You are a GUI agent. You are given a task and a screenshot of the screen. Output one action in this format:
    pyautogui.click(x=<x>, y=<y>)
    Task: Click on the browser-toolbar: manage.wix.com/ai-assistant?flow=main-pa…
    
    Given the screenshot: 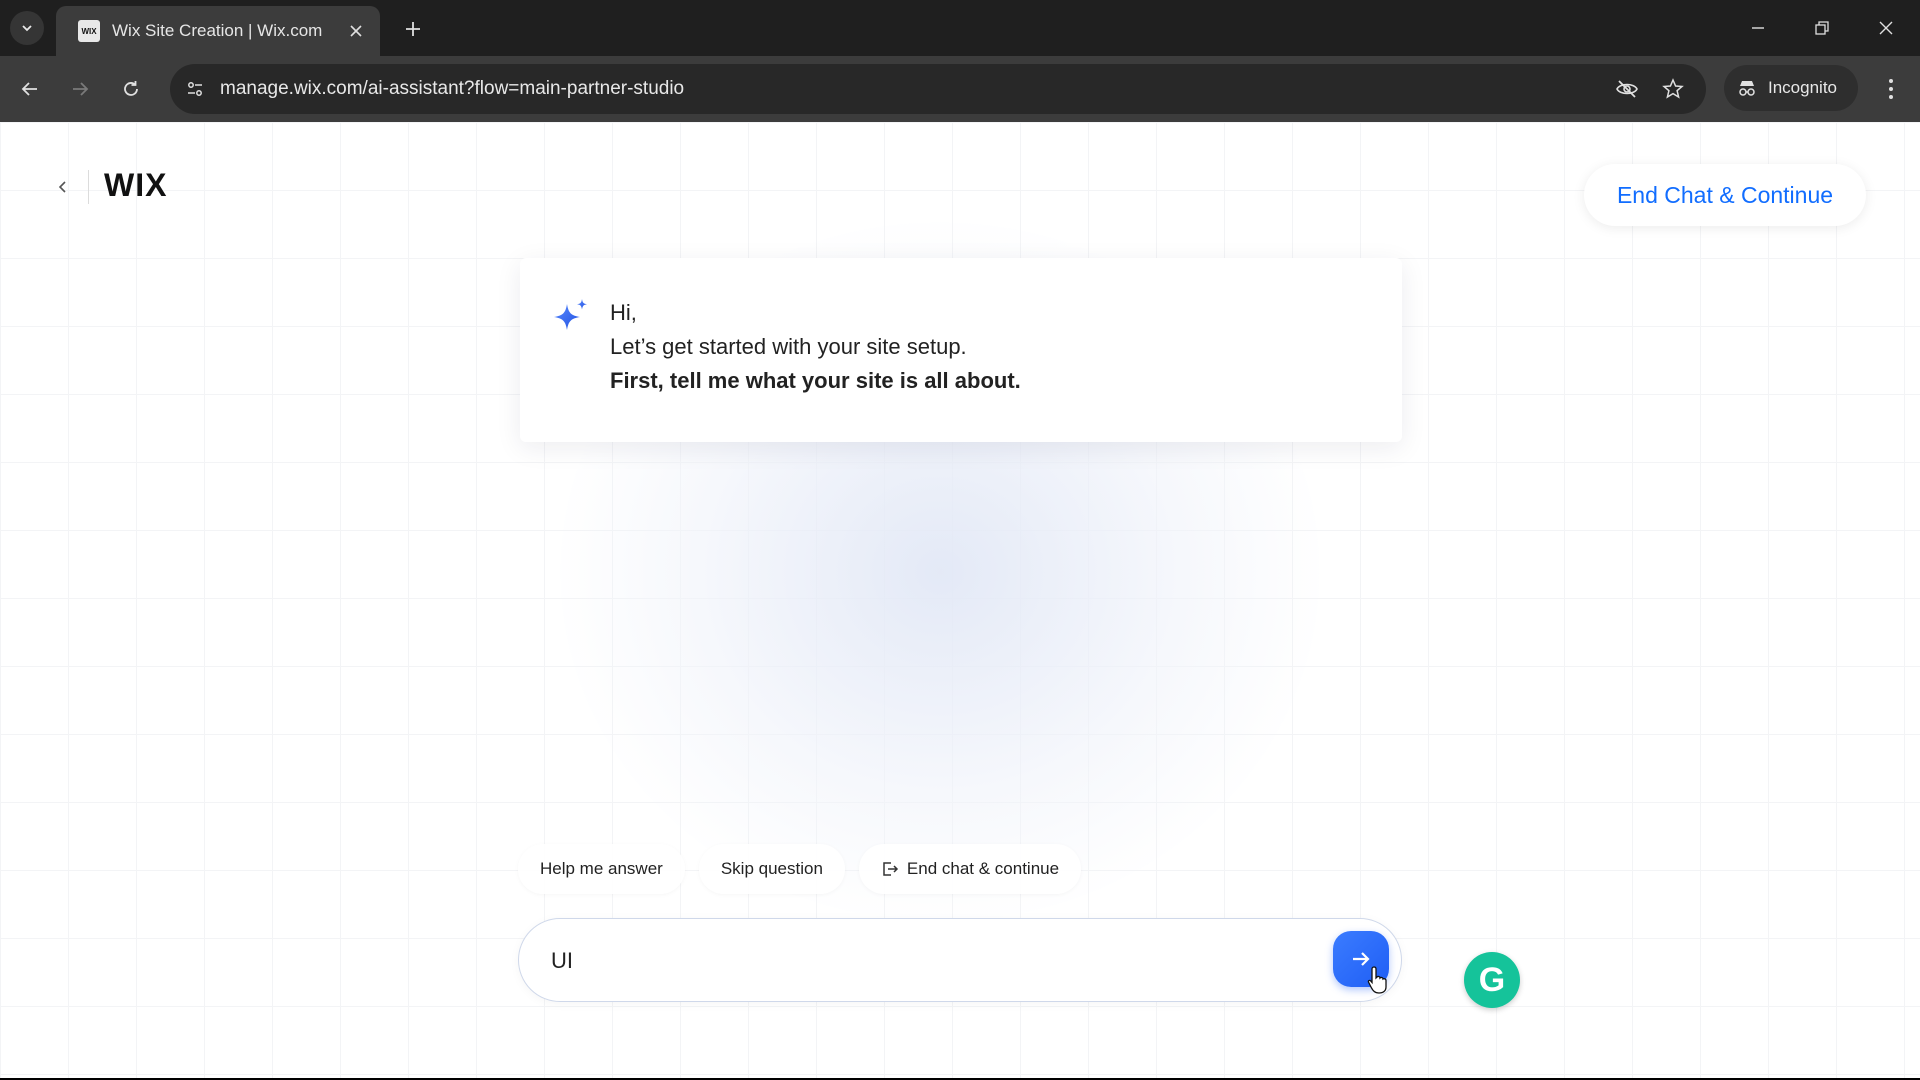 What is the action you would take?
    pyautogui.click(x=960, y=89)
    